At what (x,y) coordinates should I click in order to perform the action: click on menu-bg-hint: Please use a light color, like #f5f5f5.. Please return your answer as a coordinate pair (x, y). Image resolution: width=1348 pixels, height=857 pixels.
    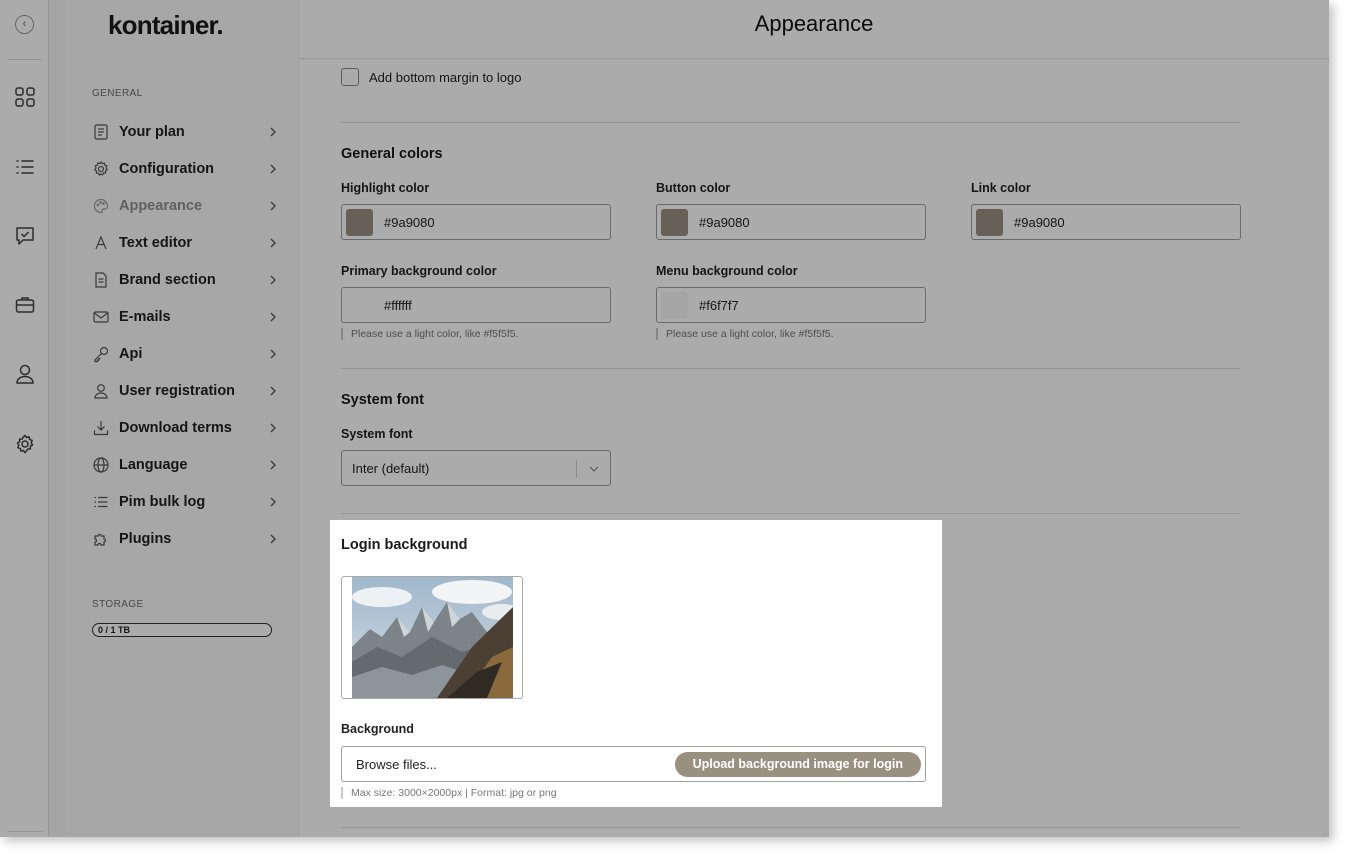
    Looking at the image, I should click on (745, 334).